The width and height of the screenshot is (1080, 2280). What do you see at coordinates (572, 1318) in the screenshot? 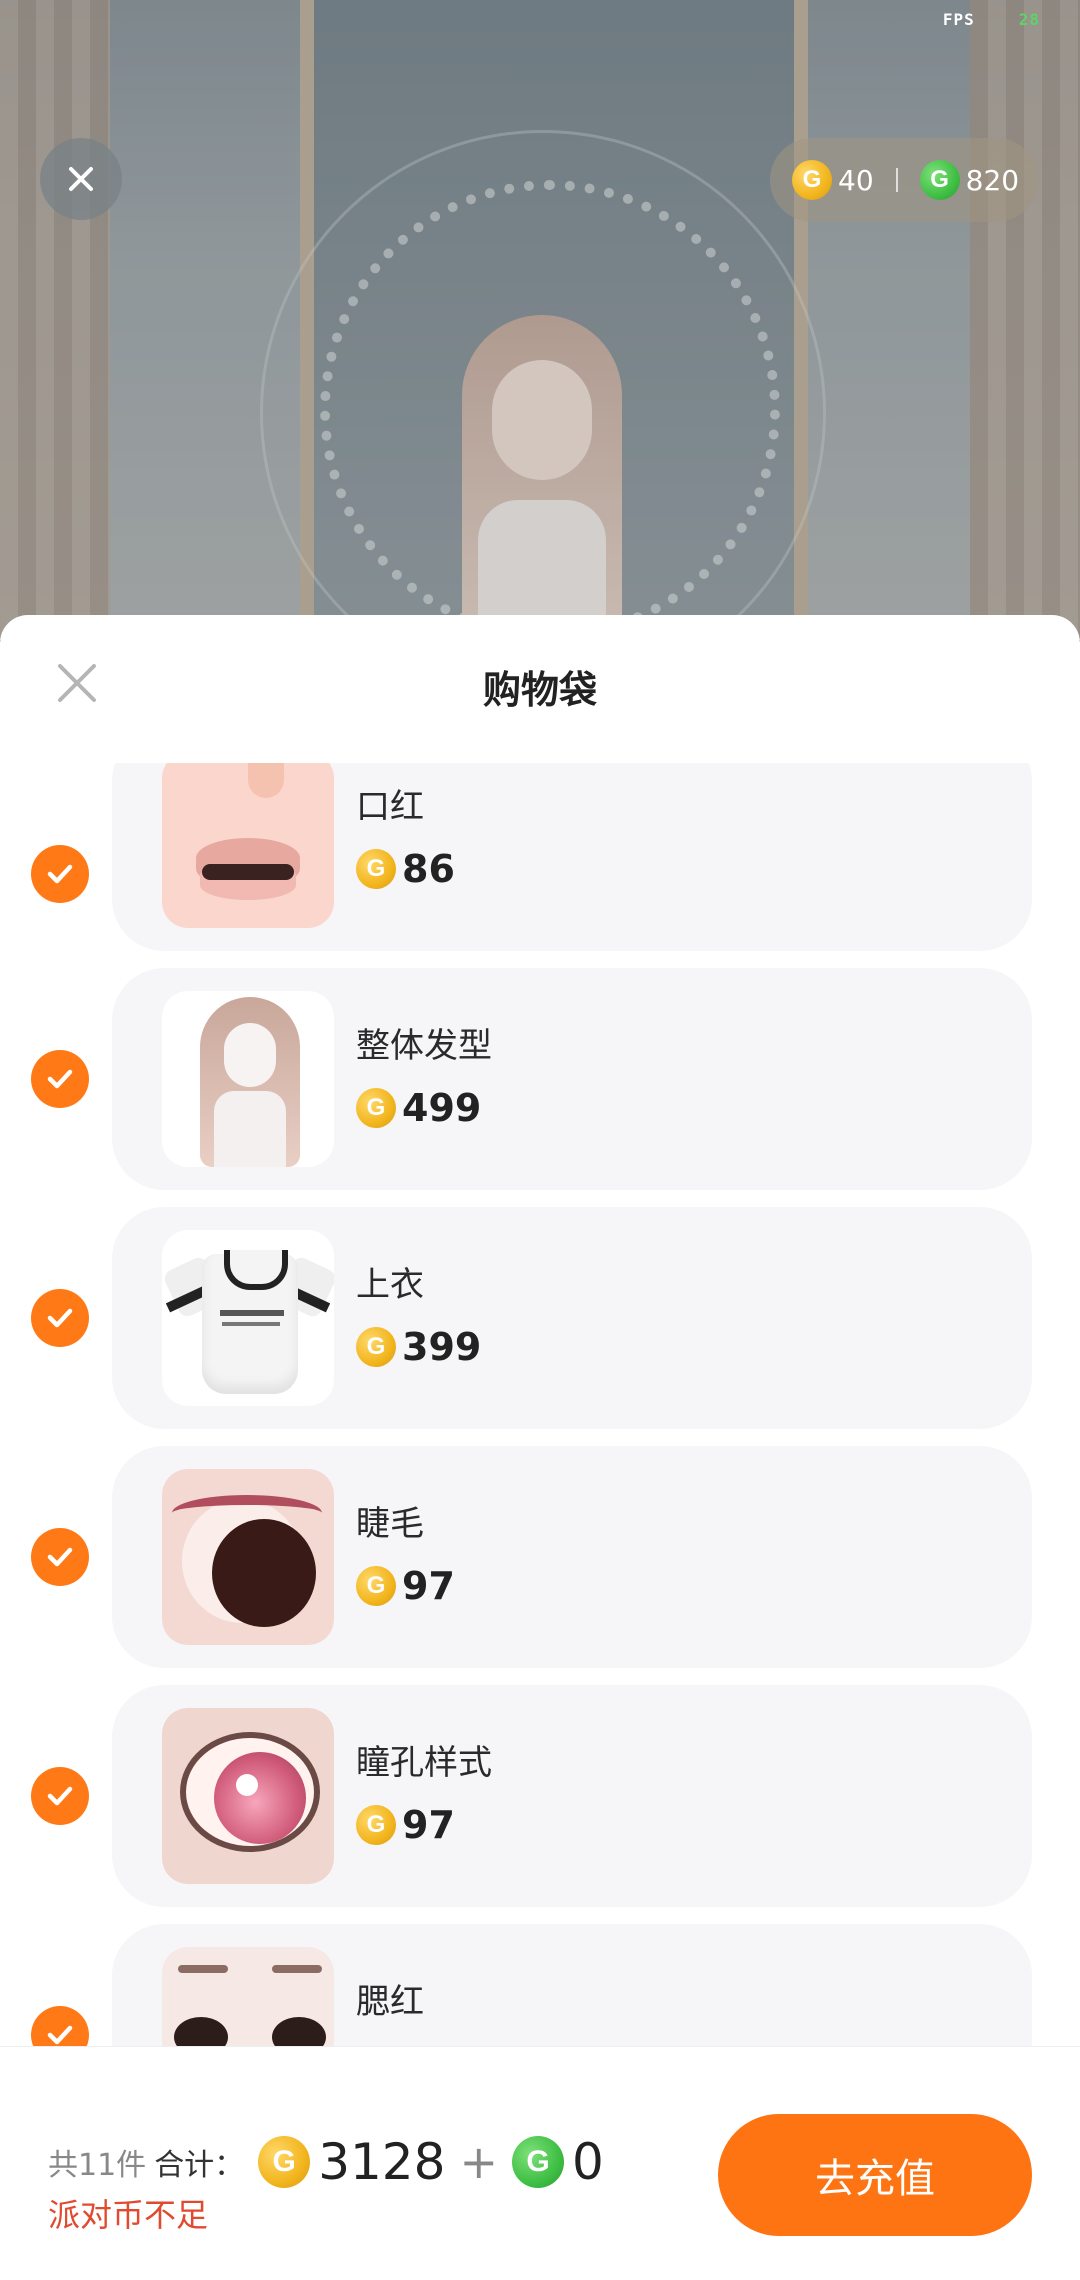
I see `item-card: 上衣 G 399` at bounding box center [572, 1318].